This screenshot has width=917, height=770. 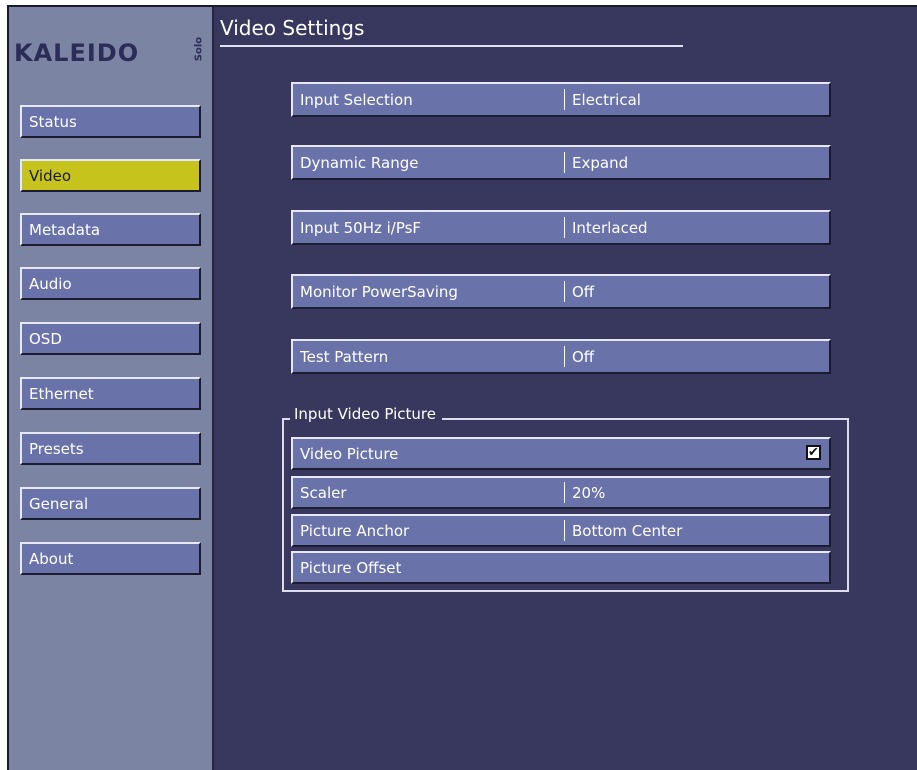 What do you see at coordinates (110, 175) in the screenshot?
I see `nav-video: Video` at bounding box center [110, 175].